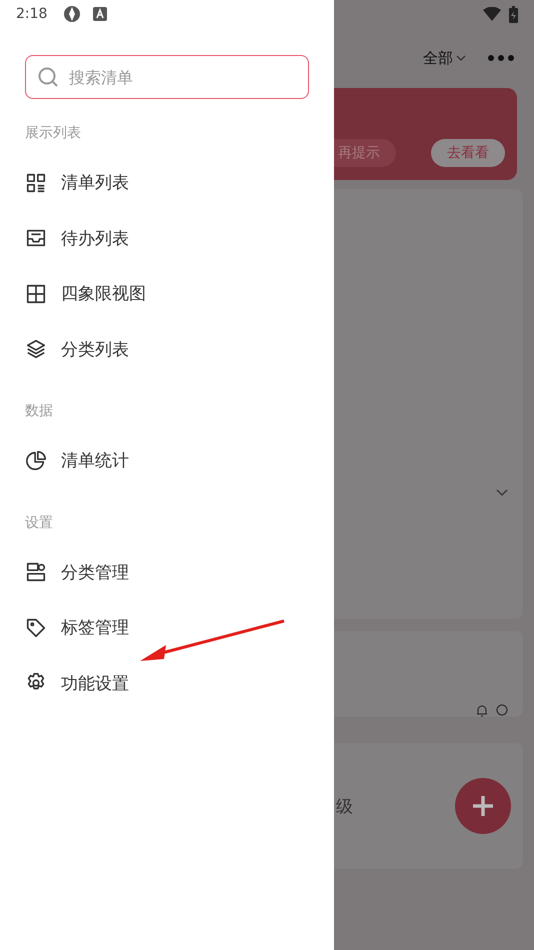 The image size is (534, 950). What do you see at coordinates (444, 58) in the screenshot?
I see `filter-dropdown: 全部` at bounding box center [444, 58].